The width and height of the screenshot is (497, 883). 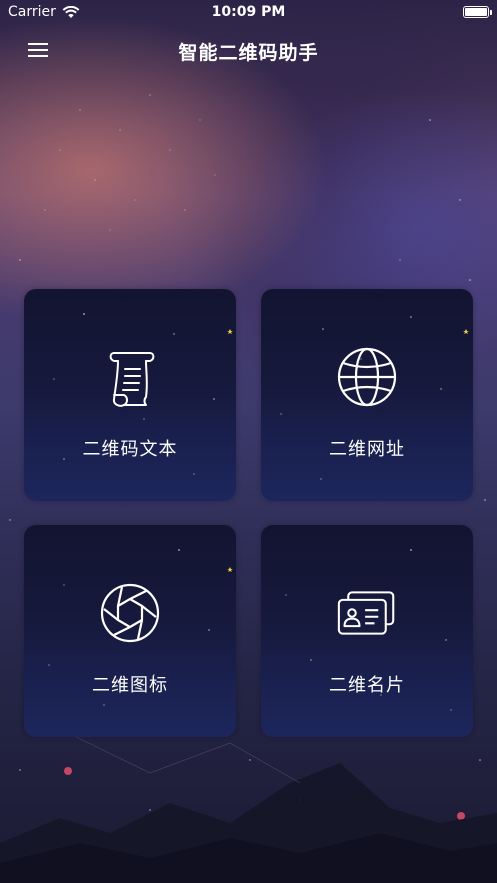 I want to click on card-label: 二维网址, so click(x=367, y=449).